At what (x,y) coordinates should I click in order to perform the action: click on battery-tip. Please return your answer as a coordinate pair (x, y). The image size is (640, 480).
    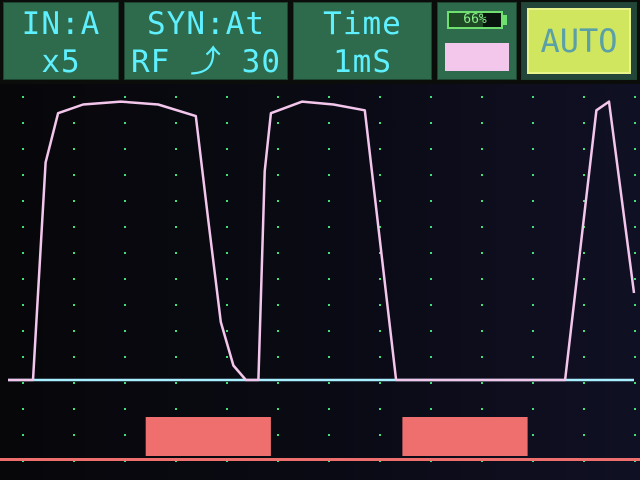
    Looking at the image, I should click on (505, 20).